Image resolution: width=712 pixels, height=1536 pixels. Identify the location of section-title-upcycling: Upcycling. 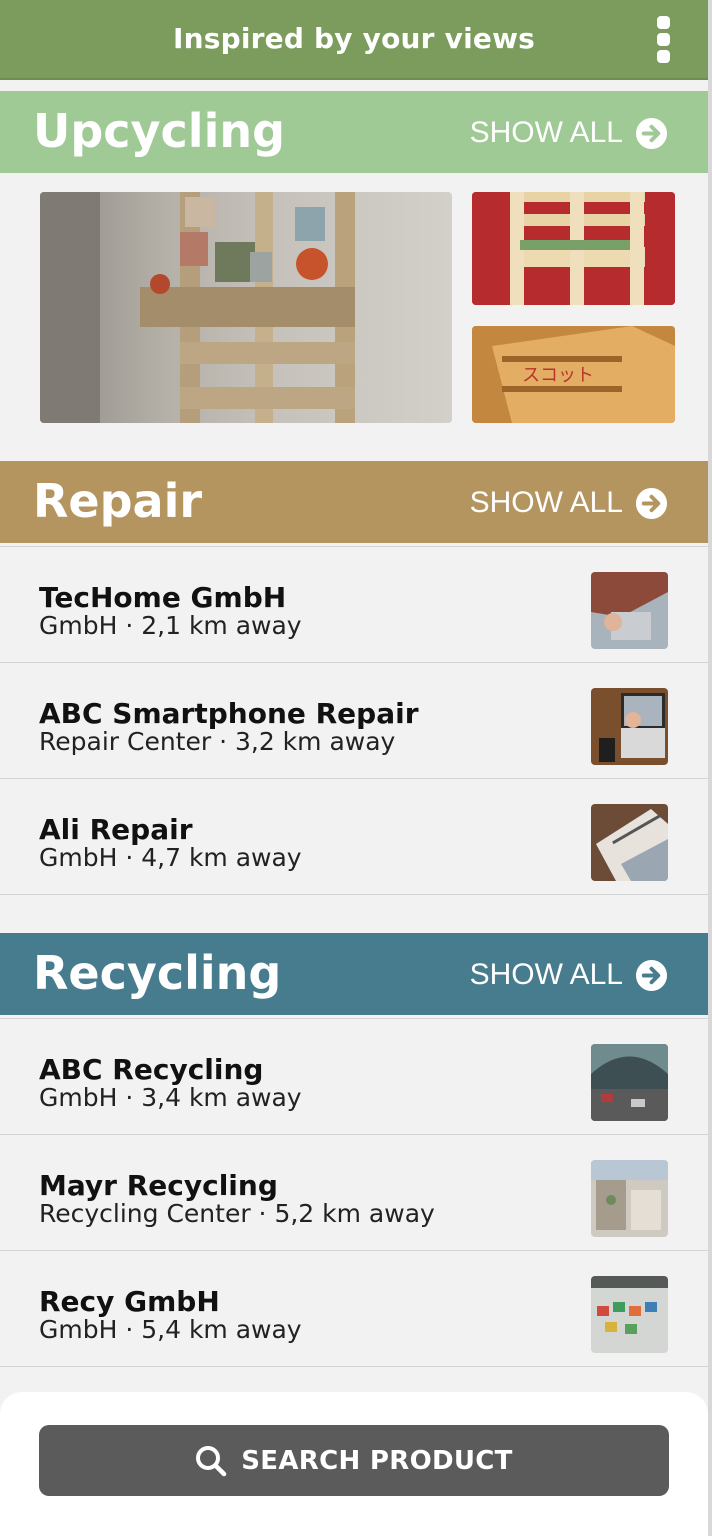
(159, 131).